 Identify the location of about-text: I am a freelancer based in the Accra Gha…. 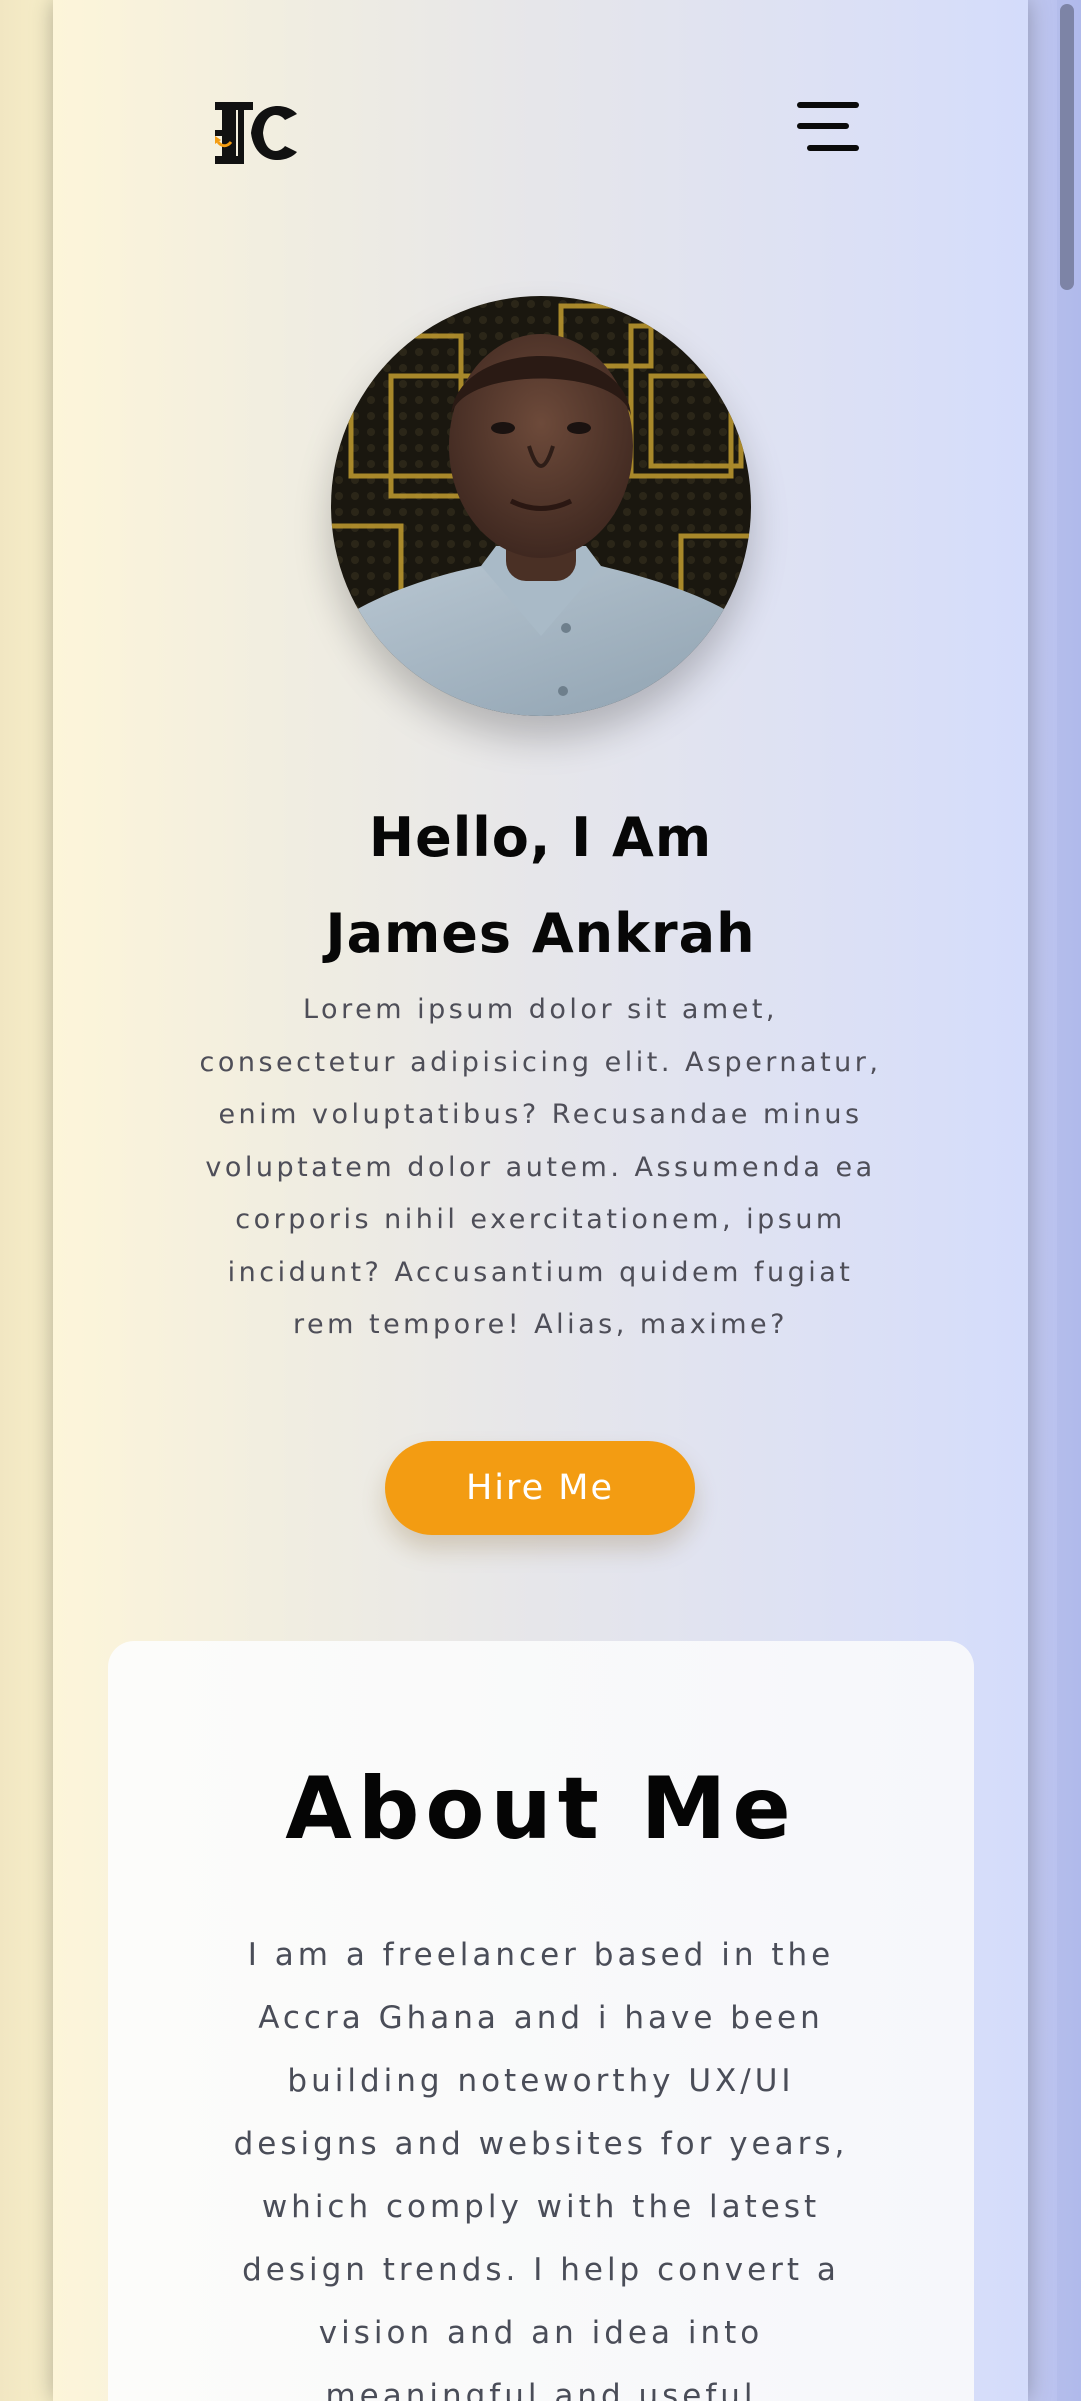
(541, 2169).